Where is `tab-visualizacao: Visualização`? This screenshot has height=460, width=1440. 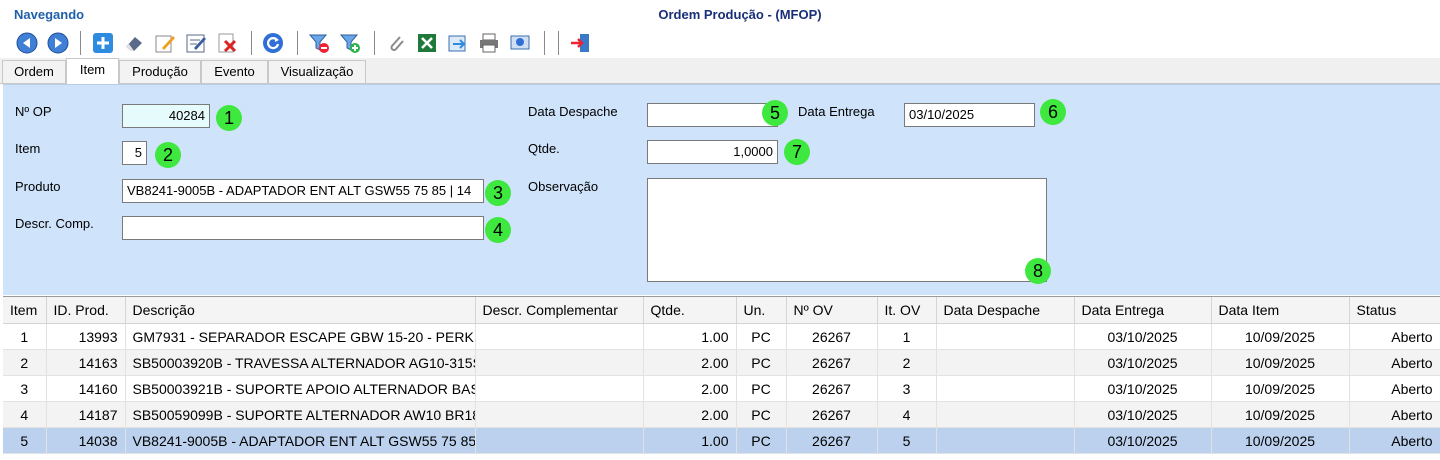
tab-visualizacao: Visualização is located at coordinates (317, 71).